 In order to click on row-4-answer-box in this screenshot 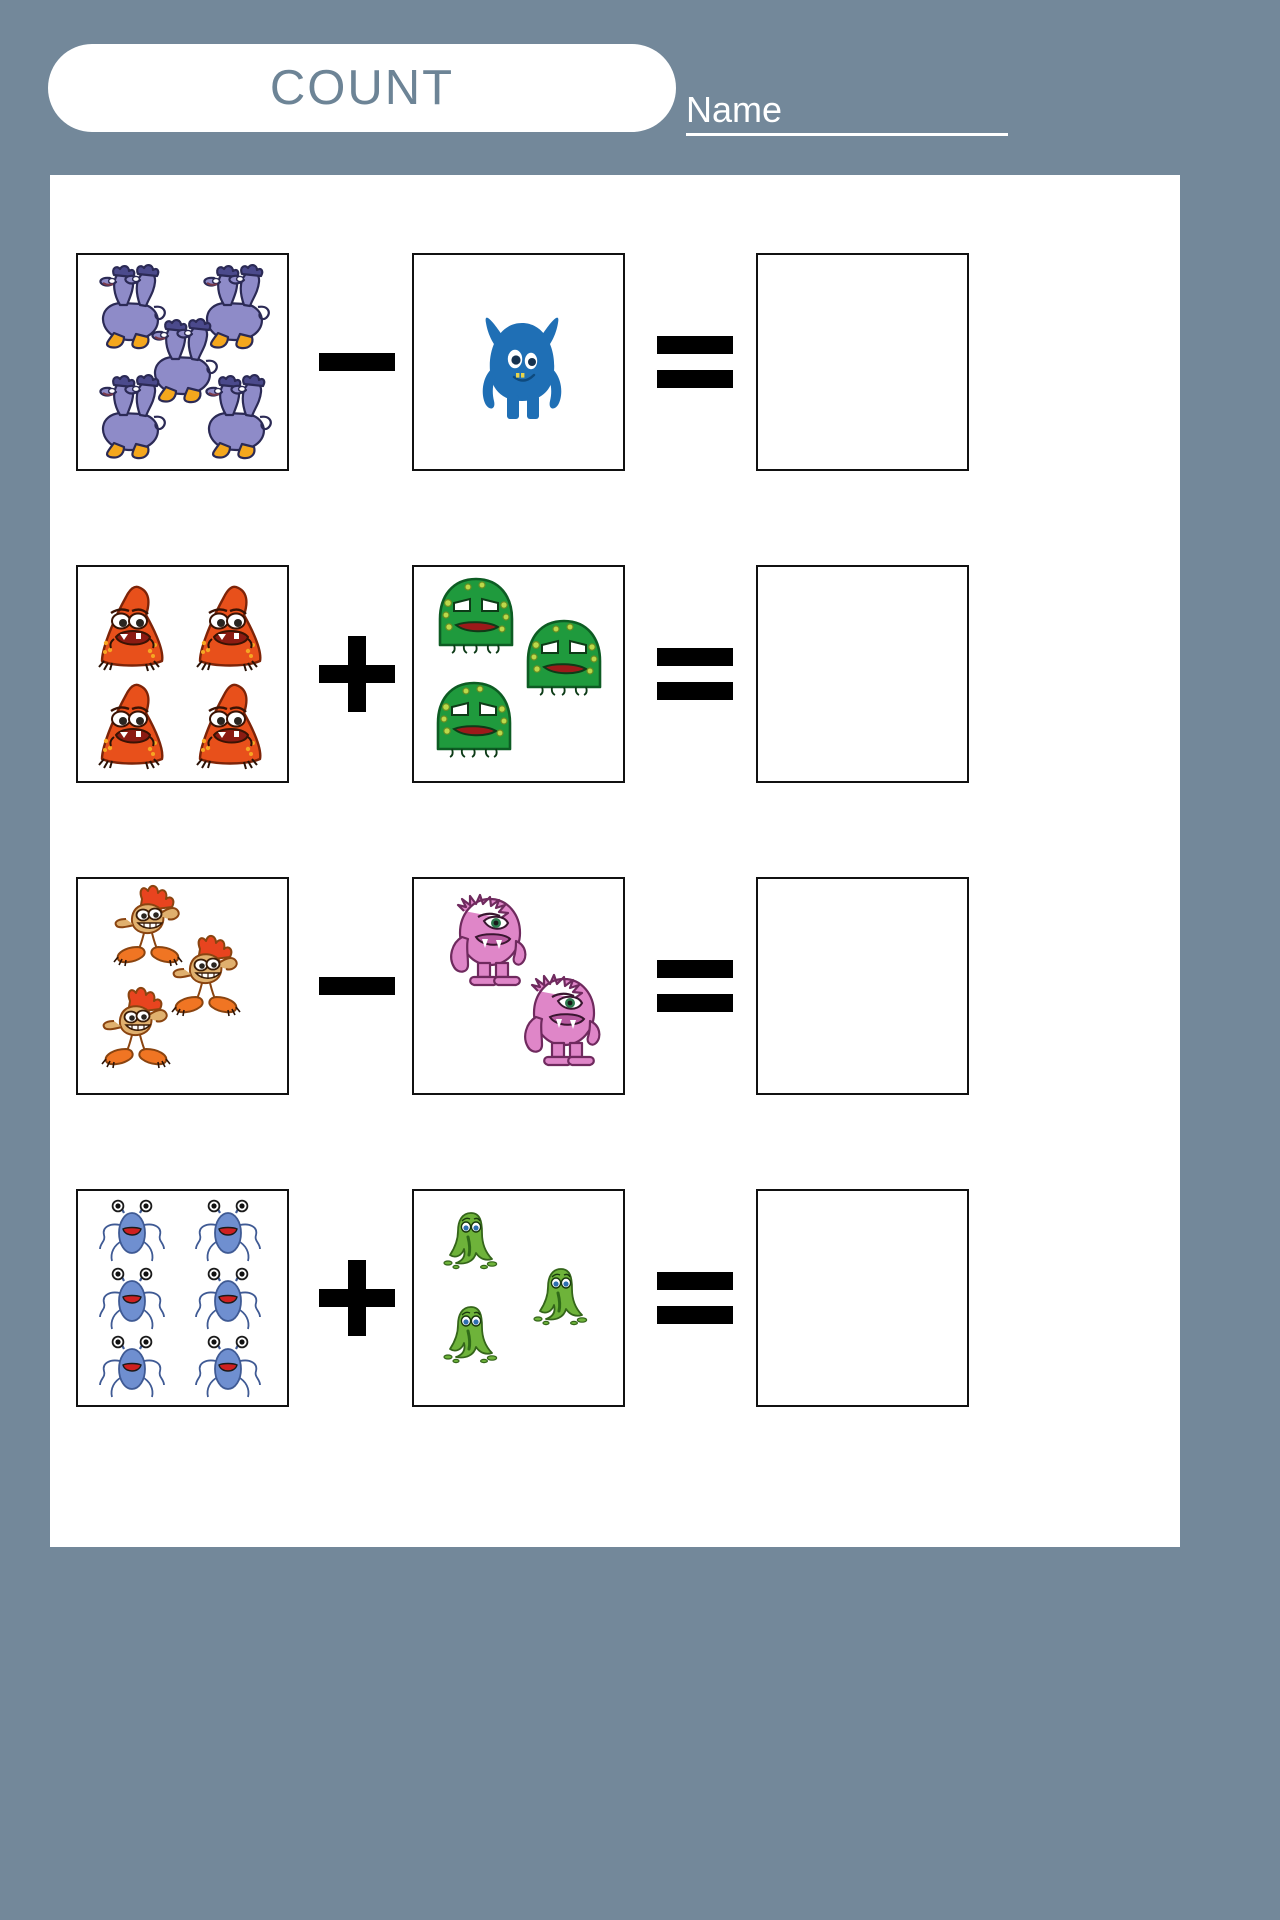, I will do `click(862, 1298)`.